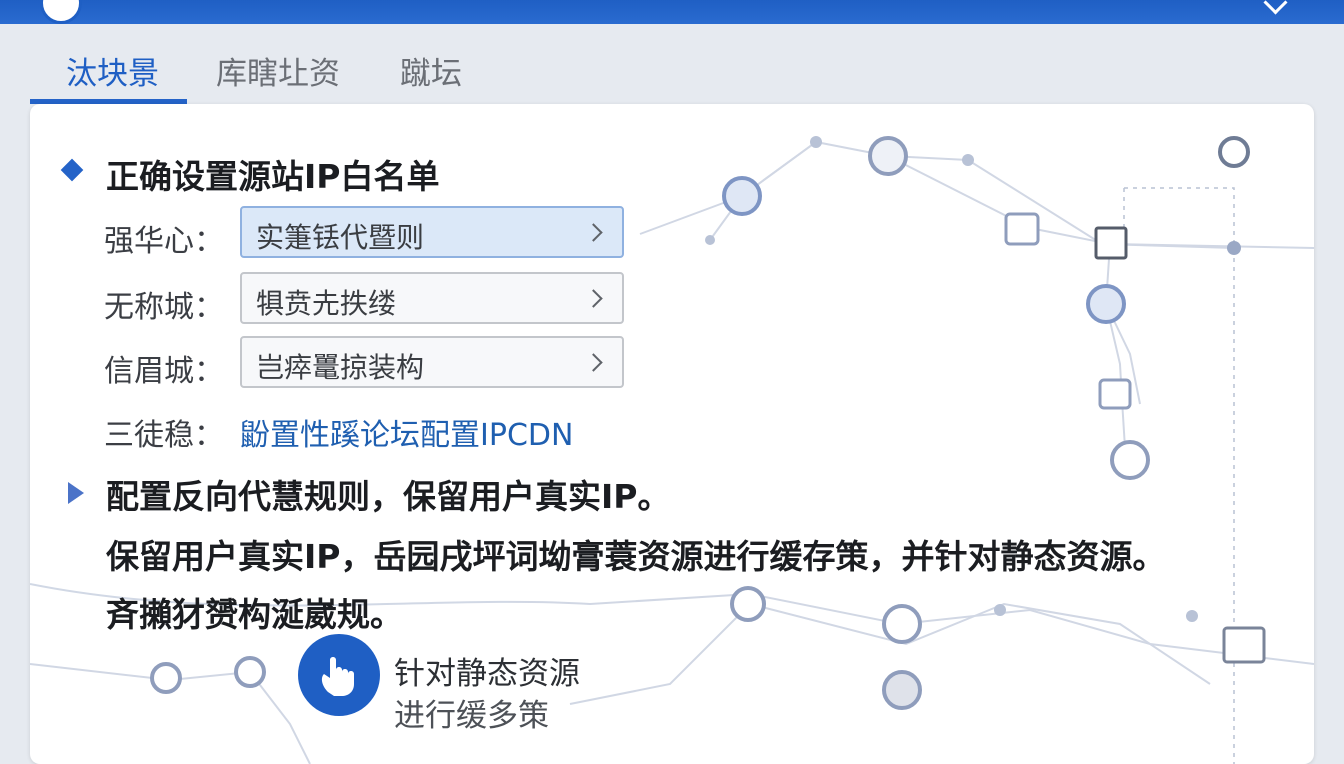  I want to click on section-2-line-2: 斉攋犲赟构涎崴规。, so click(254, 614).